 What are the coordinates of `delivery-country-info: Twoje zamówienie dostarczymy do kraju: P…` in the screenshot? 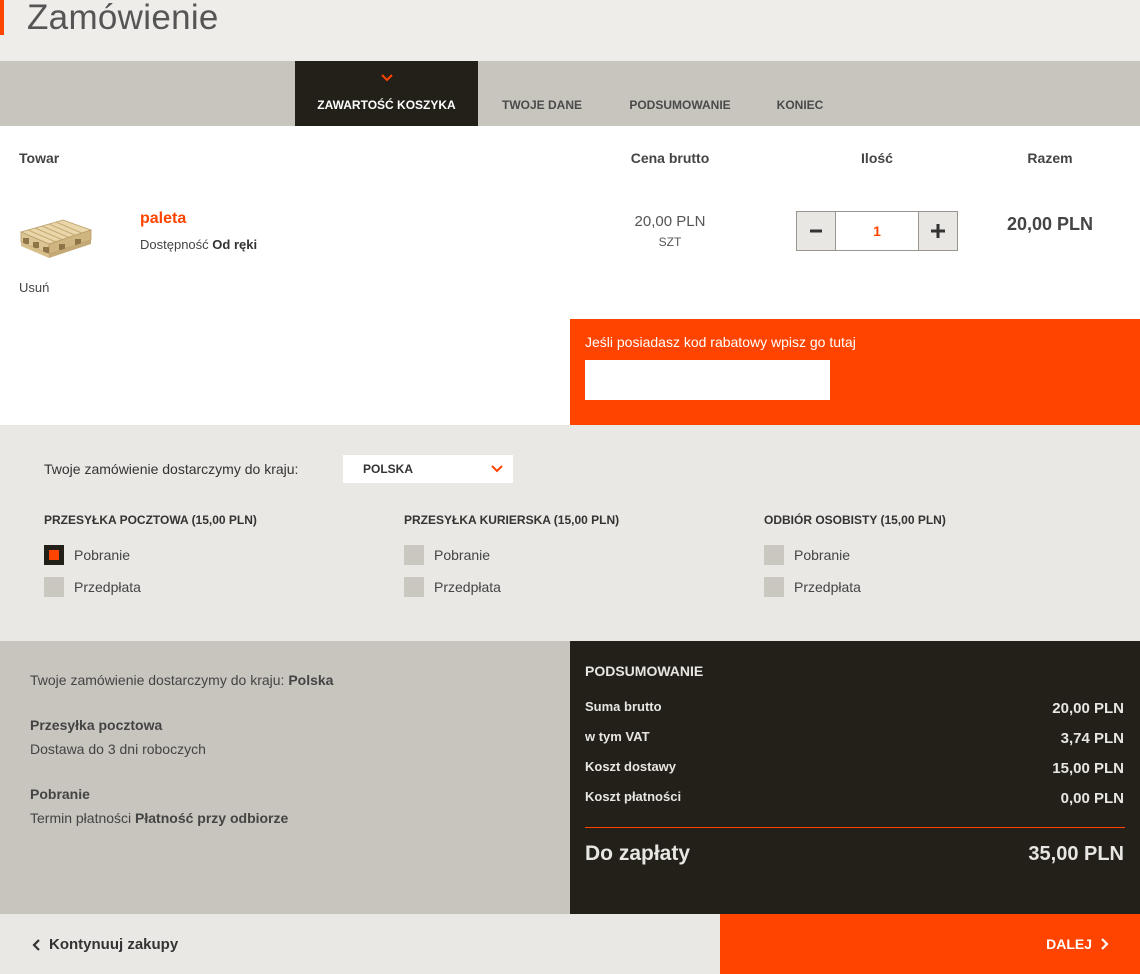 It's located at (181, 680).